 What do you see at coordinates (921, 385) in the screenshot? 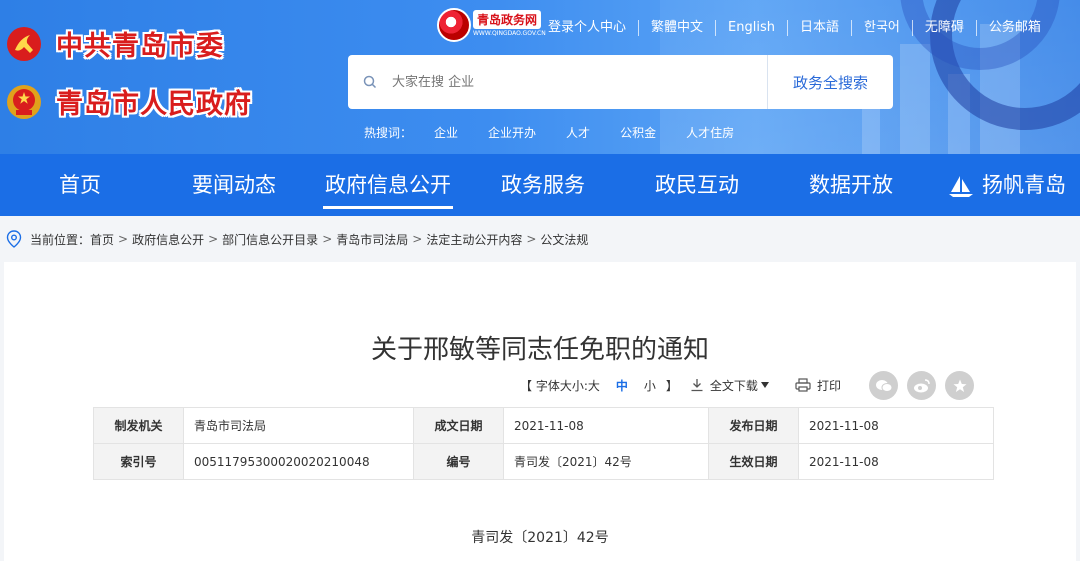
I see `weibo-share-icon` at bounding box center [921, 385].